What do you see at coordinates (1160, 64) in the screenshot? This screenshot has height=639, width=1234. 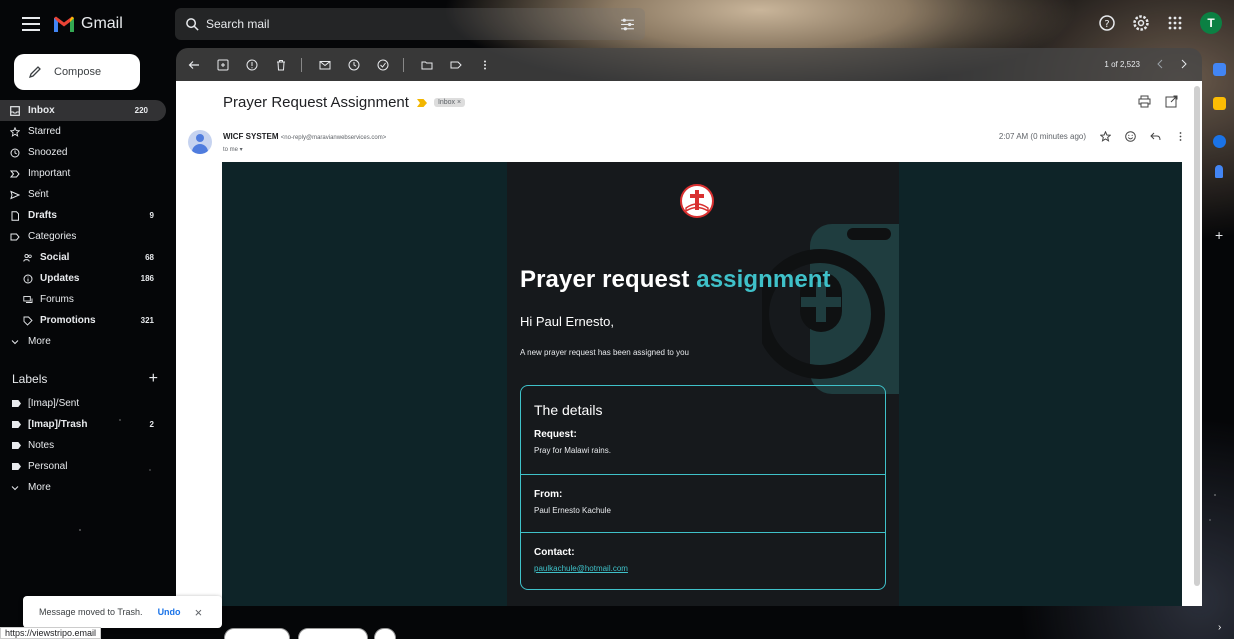 I see `newer-chevron-left-icon` at bounding box center [1160, 64].